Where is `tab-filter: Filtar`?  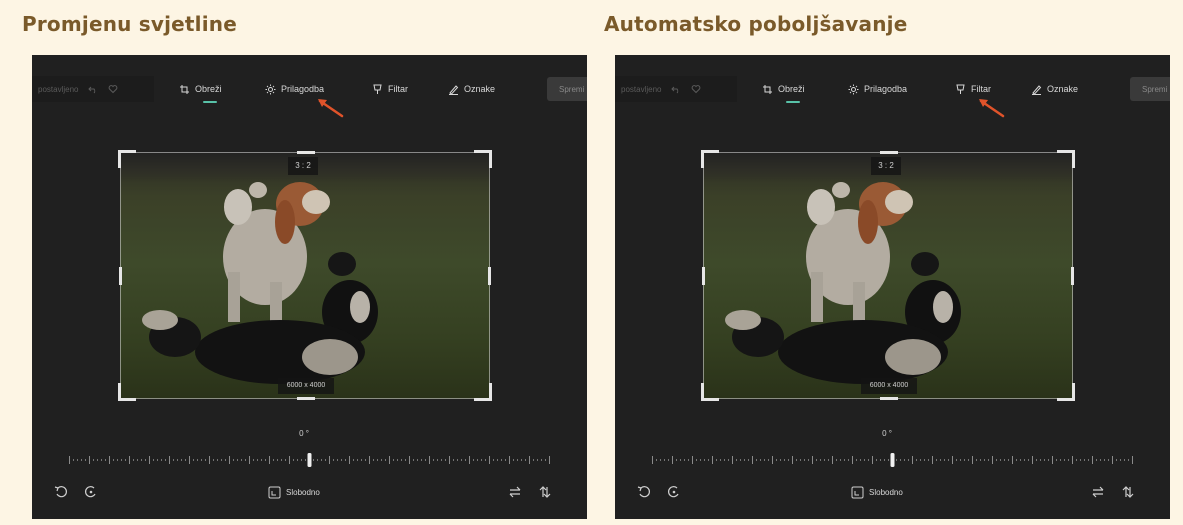 tab-filter: Filtar is located at coordinates (390, 89).